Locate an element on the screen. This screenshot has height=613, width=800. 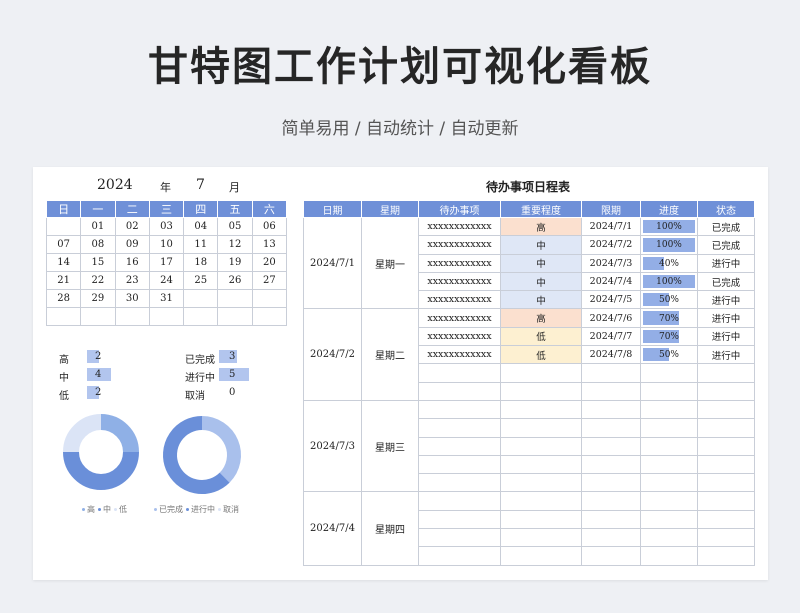
calendar-day: 31 is located at coordinates (166, 298).